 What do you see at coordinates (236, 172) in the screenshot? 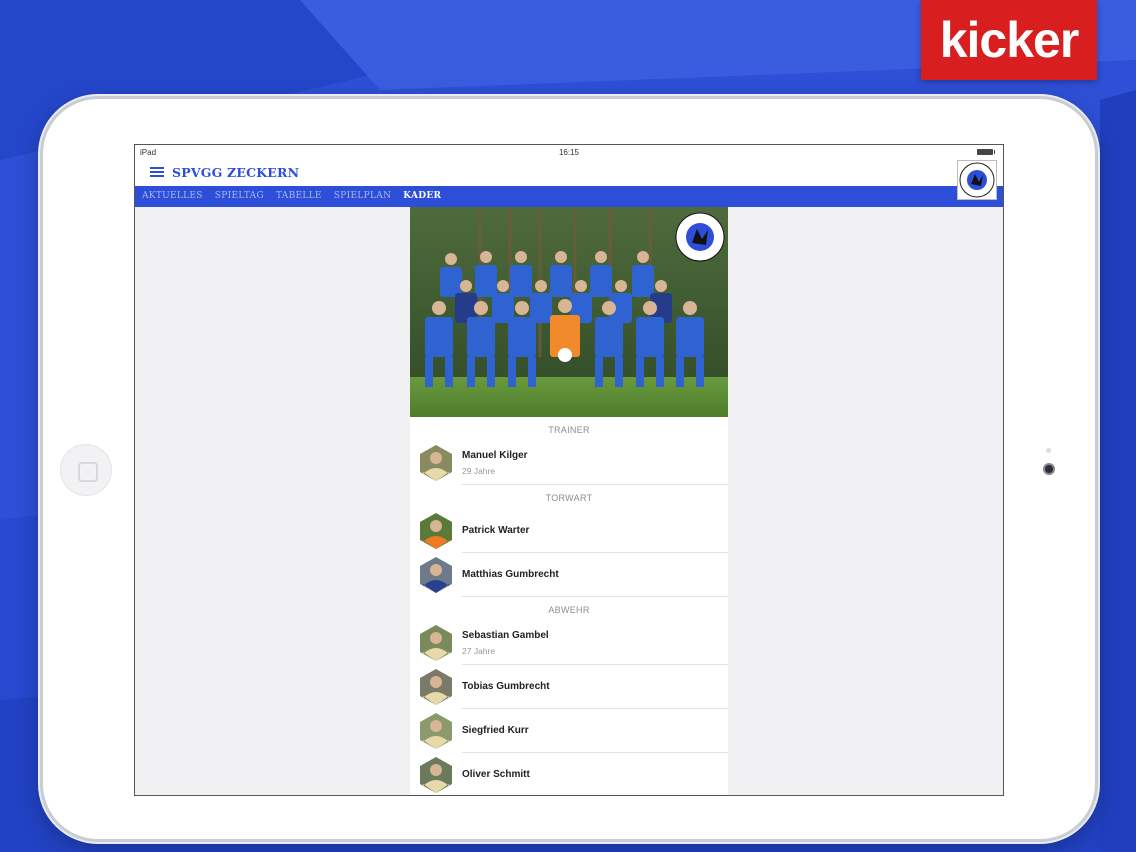
I see `page-title: SPVGG ZECKERN` at bounding box center [236, 172].